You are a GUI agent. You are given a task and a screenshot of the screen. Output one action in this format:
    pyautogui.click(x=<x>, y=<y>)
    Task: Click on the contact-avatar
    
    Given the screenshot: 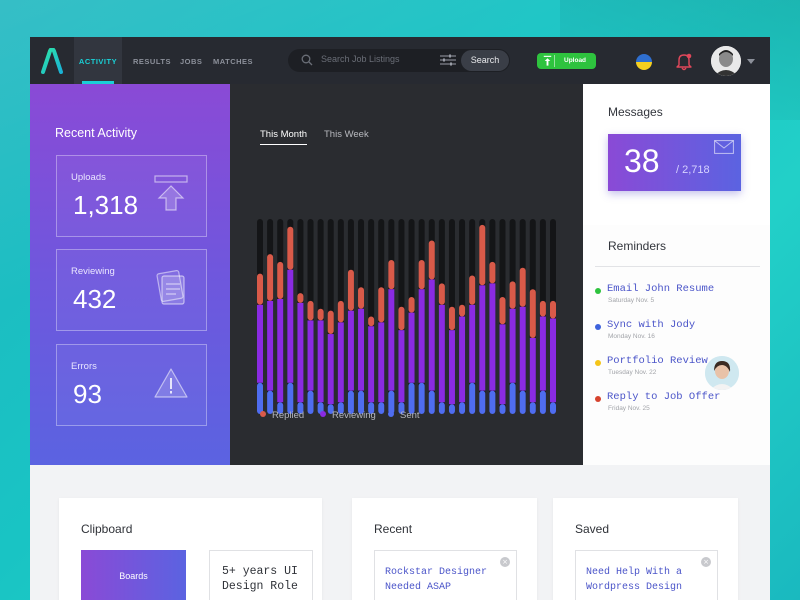 What is the action you would take?
    pyautogui.click(x=722, y=373)
    